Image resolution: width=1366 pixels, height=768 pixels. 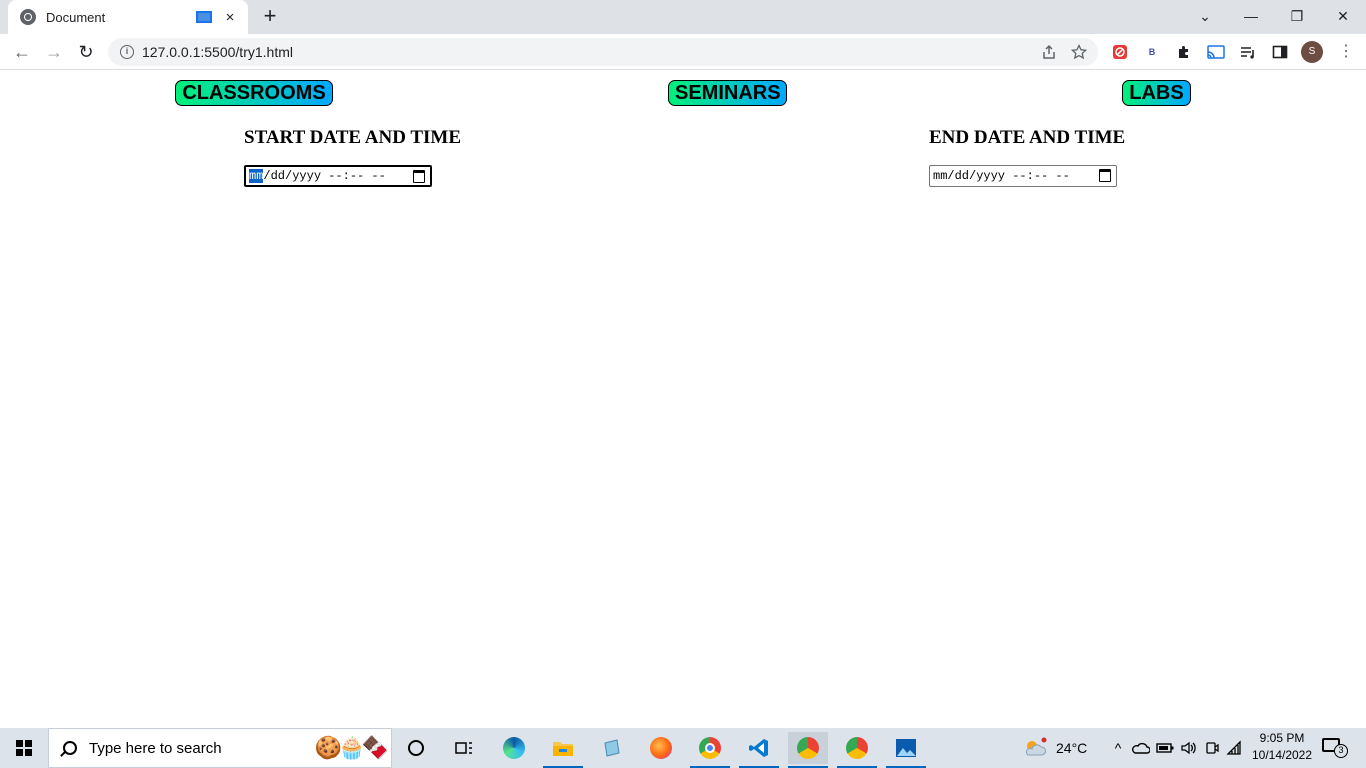 I want to click on side-panel-icon, so click(x=1280, y=52).